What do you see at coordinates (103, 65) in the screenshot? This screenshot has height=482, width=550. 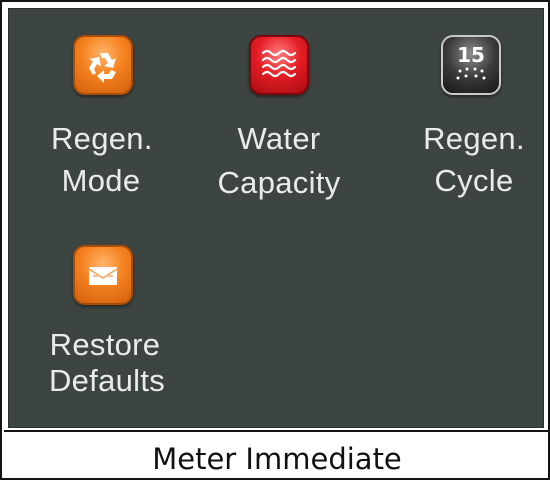 I see `recycle-icon` at bounding box center [103, 65].